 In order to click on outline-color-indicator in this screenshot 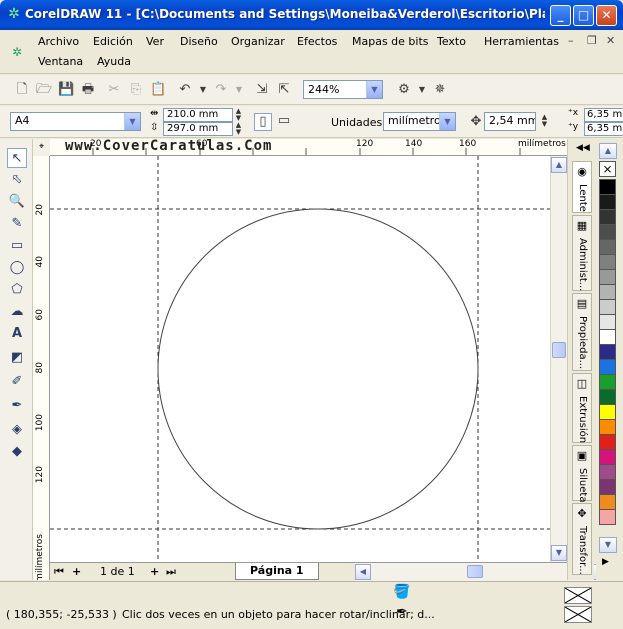, I will do `click(578, 614)`.